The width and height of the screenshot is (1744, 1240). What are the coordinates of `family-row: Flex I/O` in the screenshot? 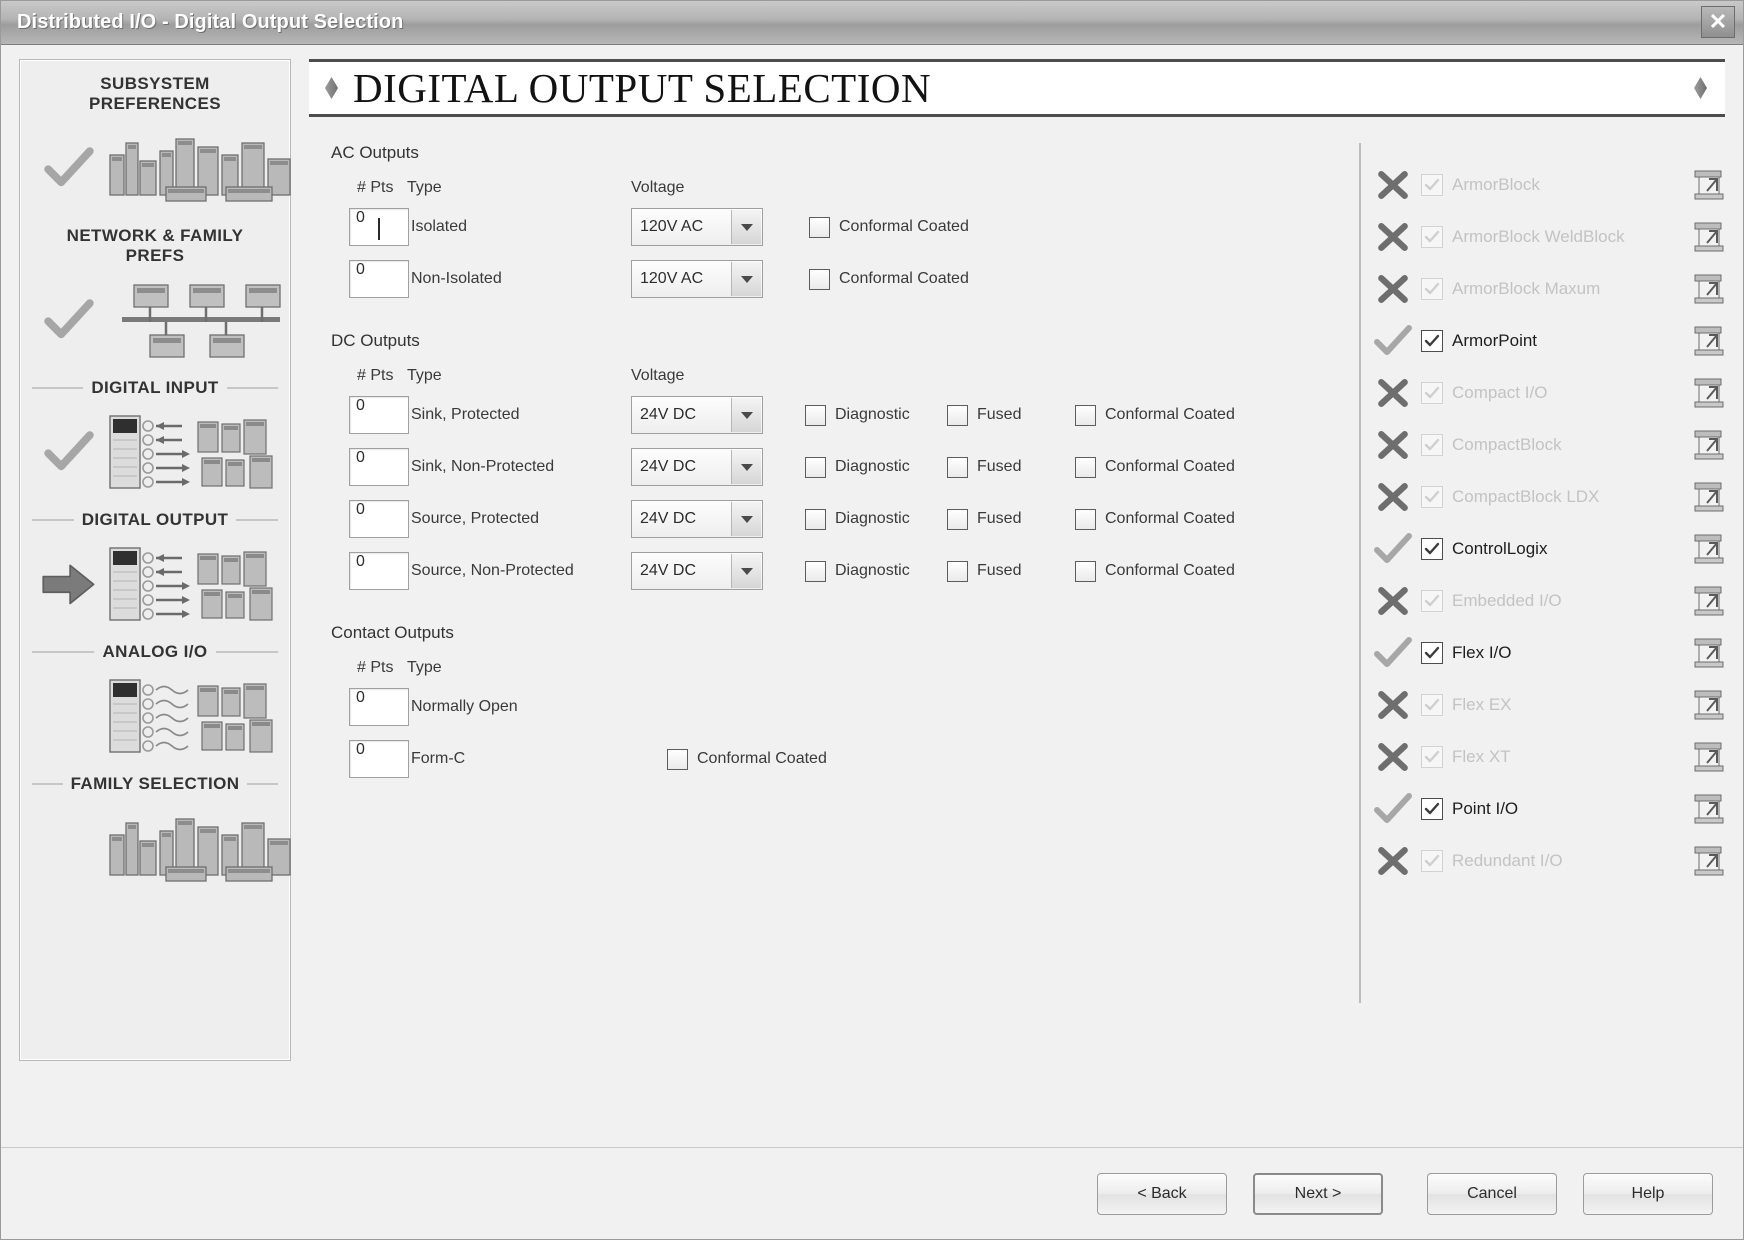 It's located at (1545, 653).